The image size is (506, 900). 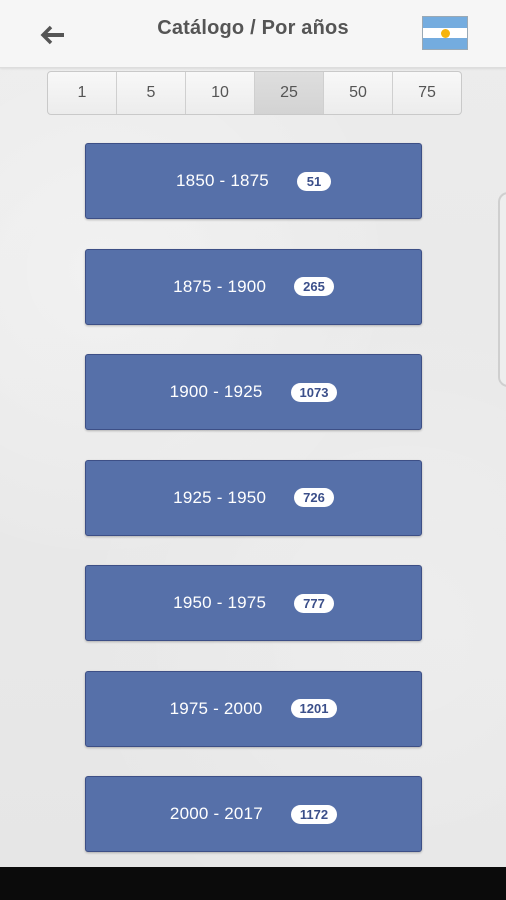 I want to click on system-nav-bar, so click(x=253, y=883).